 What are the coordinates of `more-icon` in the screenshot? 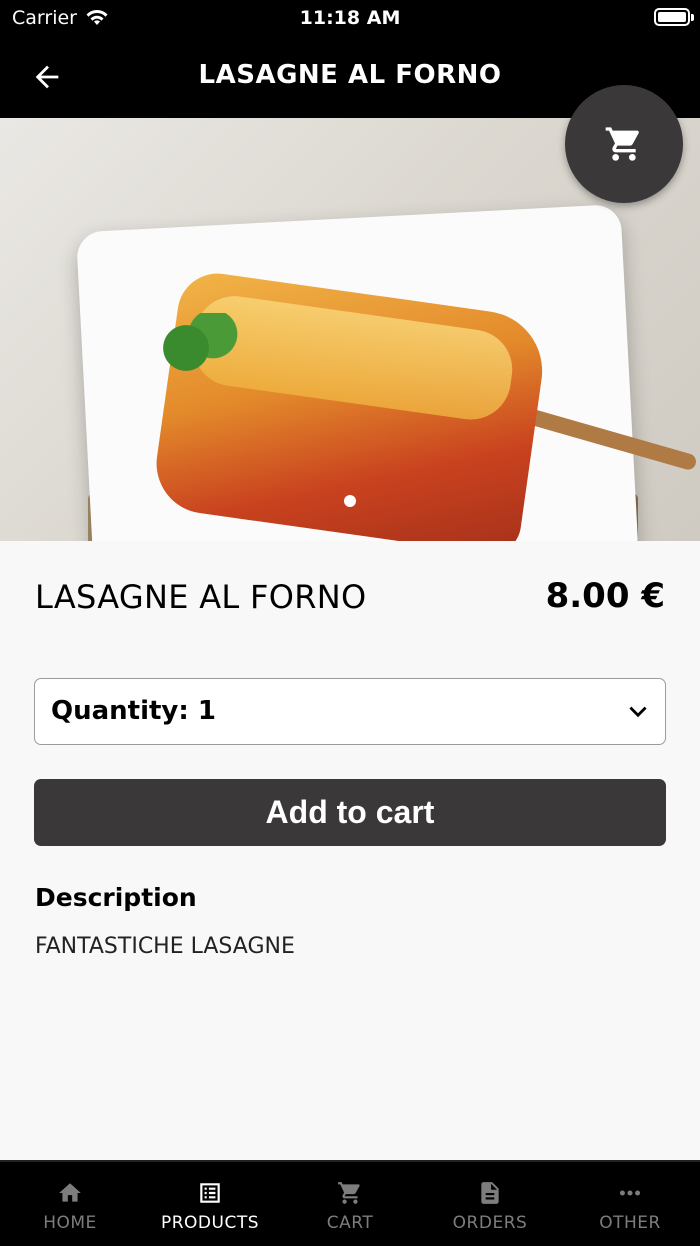 It's located at (630, 1193).